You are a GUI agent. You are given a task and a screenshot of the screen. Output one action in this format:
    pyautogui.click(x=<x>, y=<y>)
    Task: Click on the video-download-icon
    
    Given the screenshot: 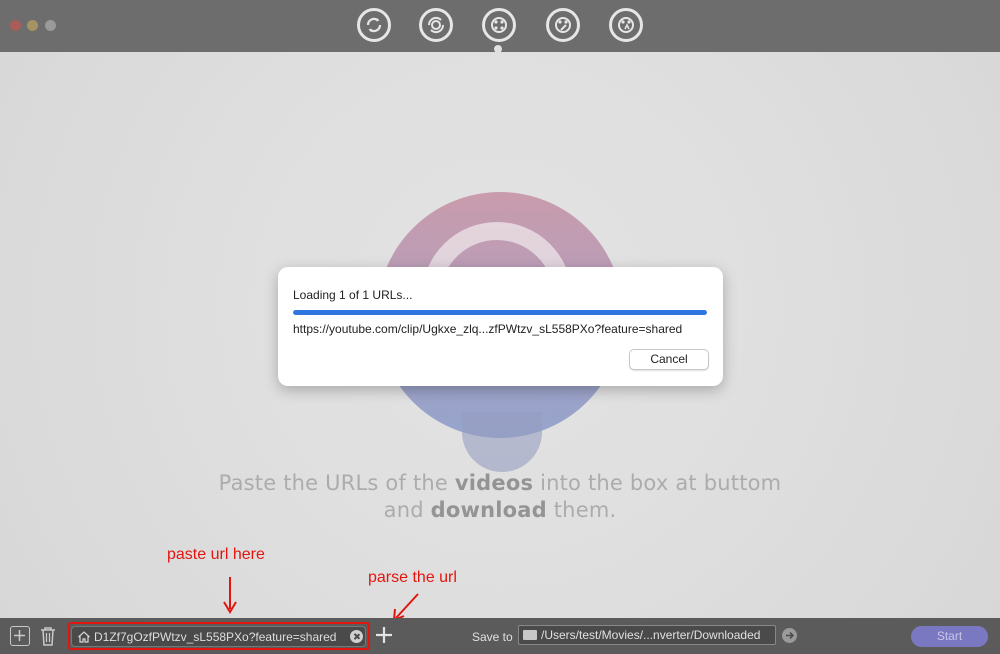 What is the action you would take?
    pyautogui.click(x=499, y=25)
    